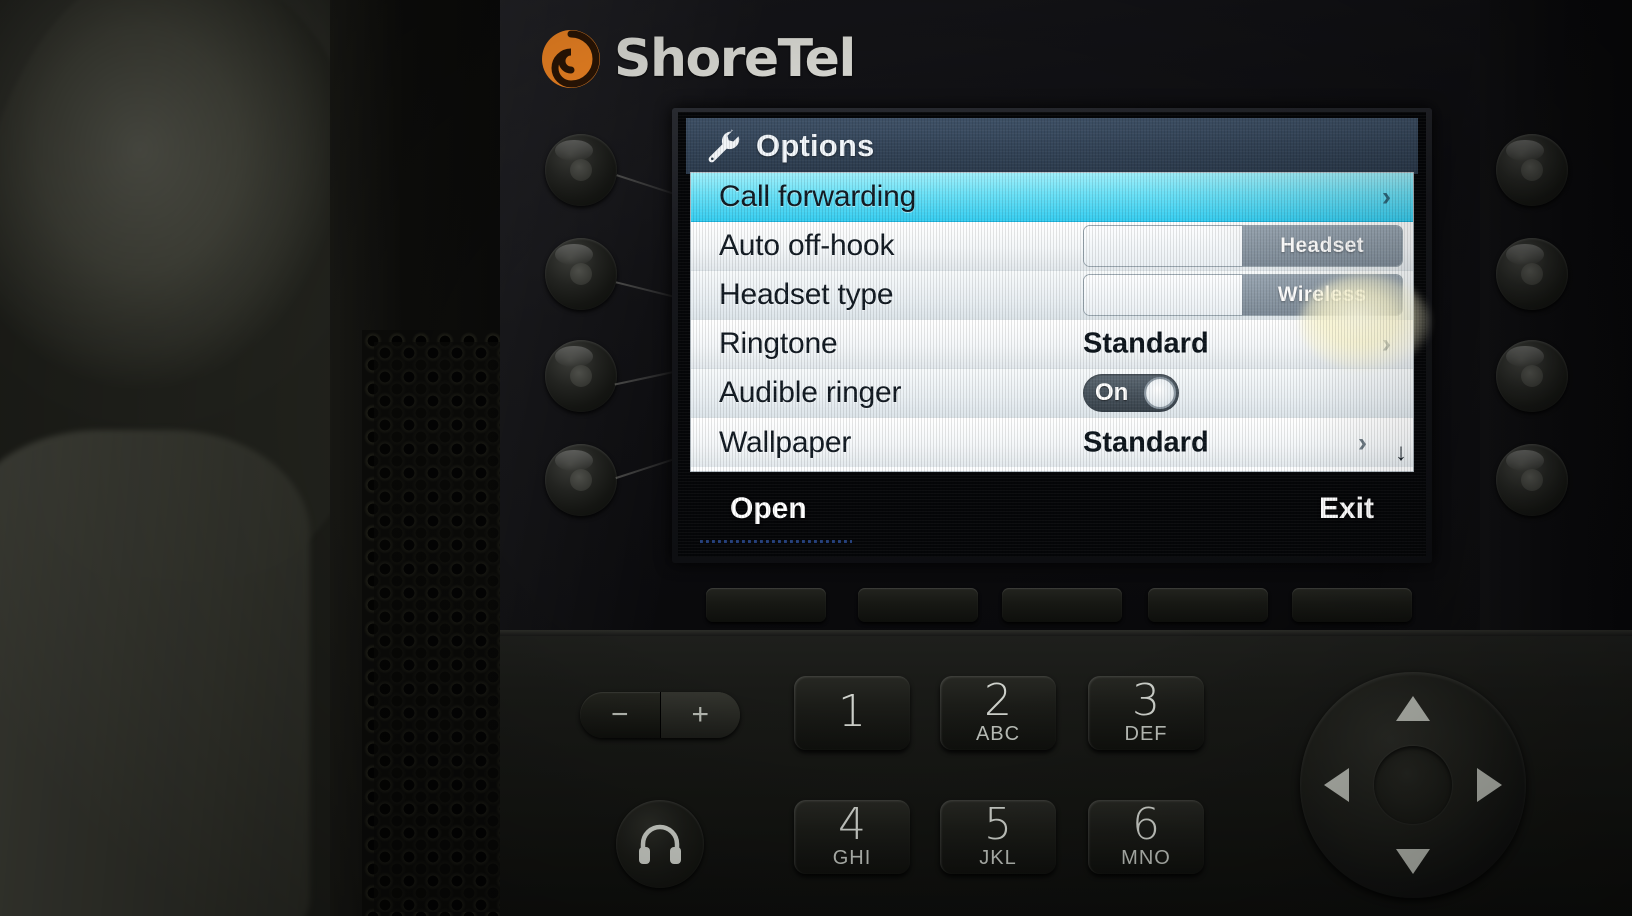 Image resolution: width=1632 pixels, height=916 pixels. What do you see at coordinates (1346, 509) in the screenshot?
I see `softkey-exit-label: Exit` at bounding box center [1346, 509].